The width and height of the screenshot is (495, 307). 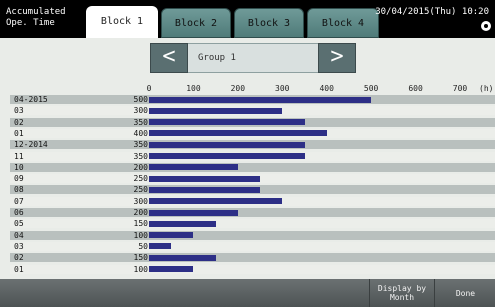 I want to click on row-period-label: 05, so click(x=19, y=224).